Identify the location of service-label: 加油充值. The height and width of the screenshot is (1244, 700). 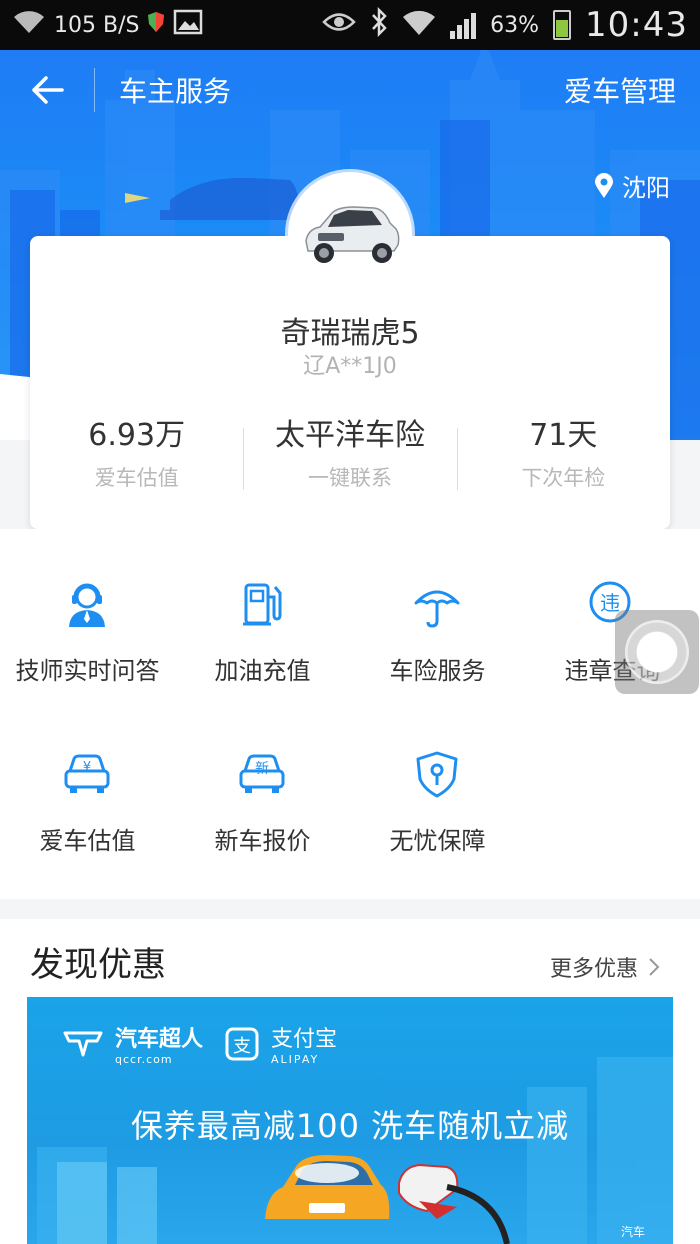
(262, 671).